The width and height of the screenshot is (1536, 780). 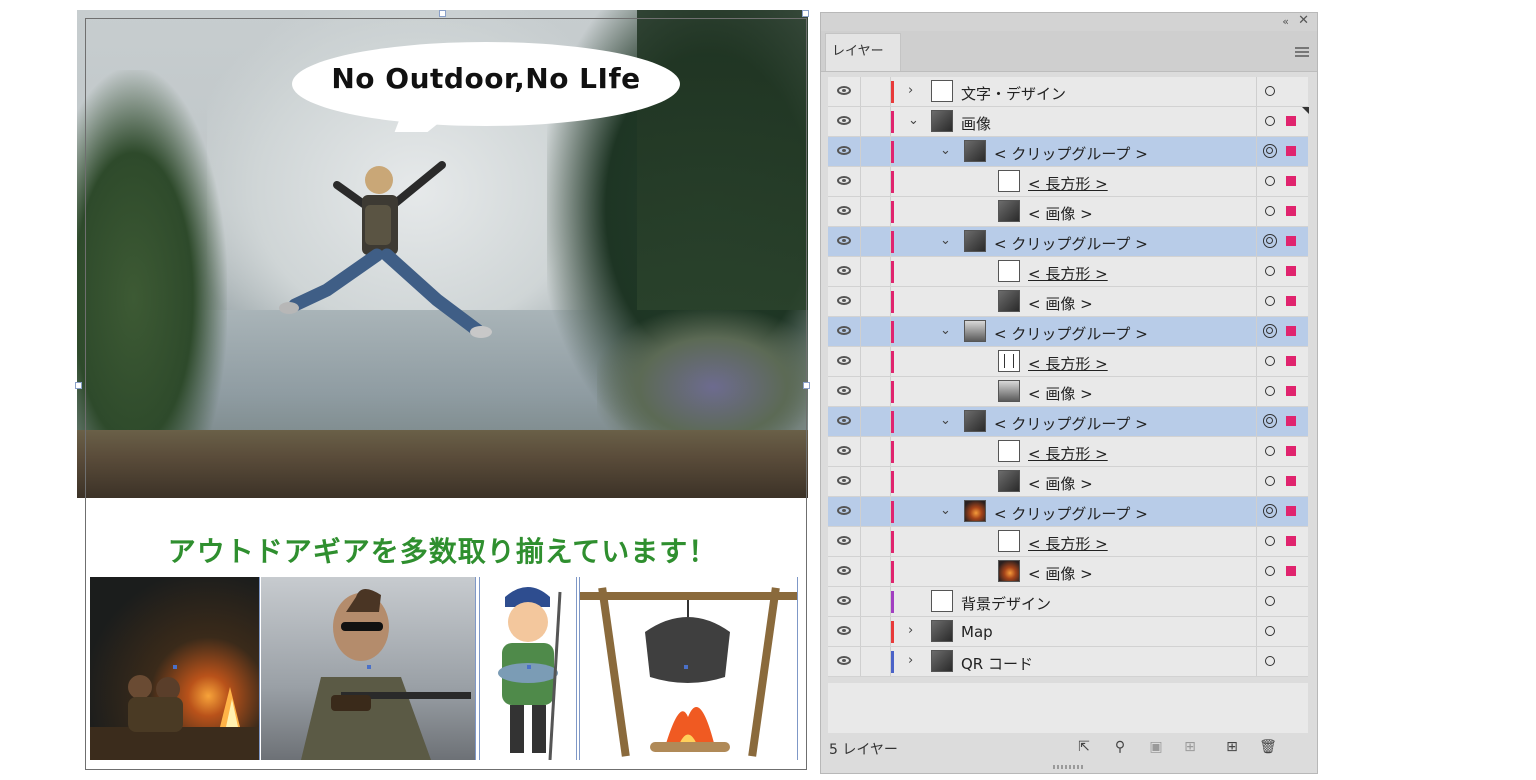 I want to click on new-layer-icon: ⊞, so click(x=1232, y=747).